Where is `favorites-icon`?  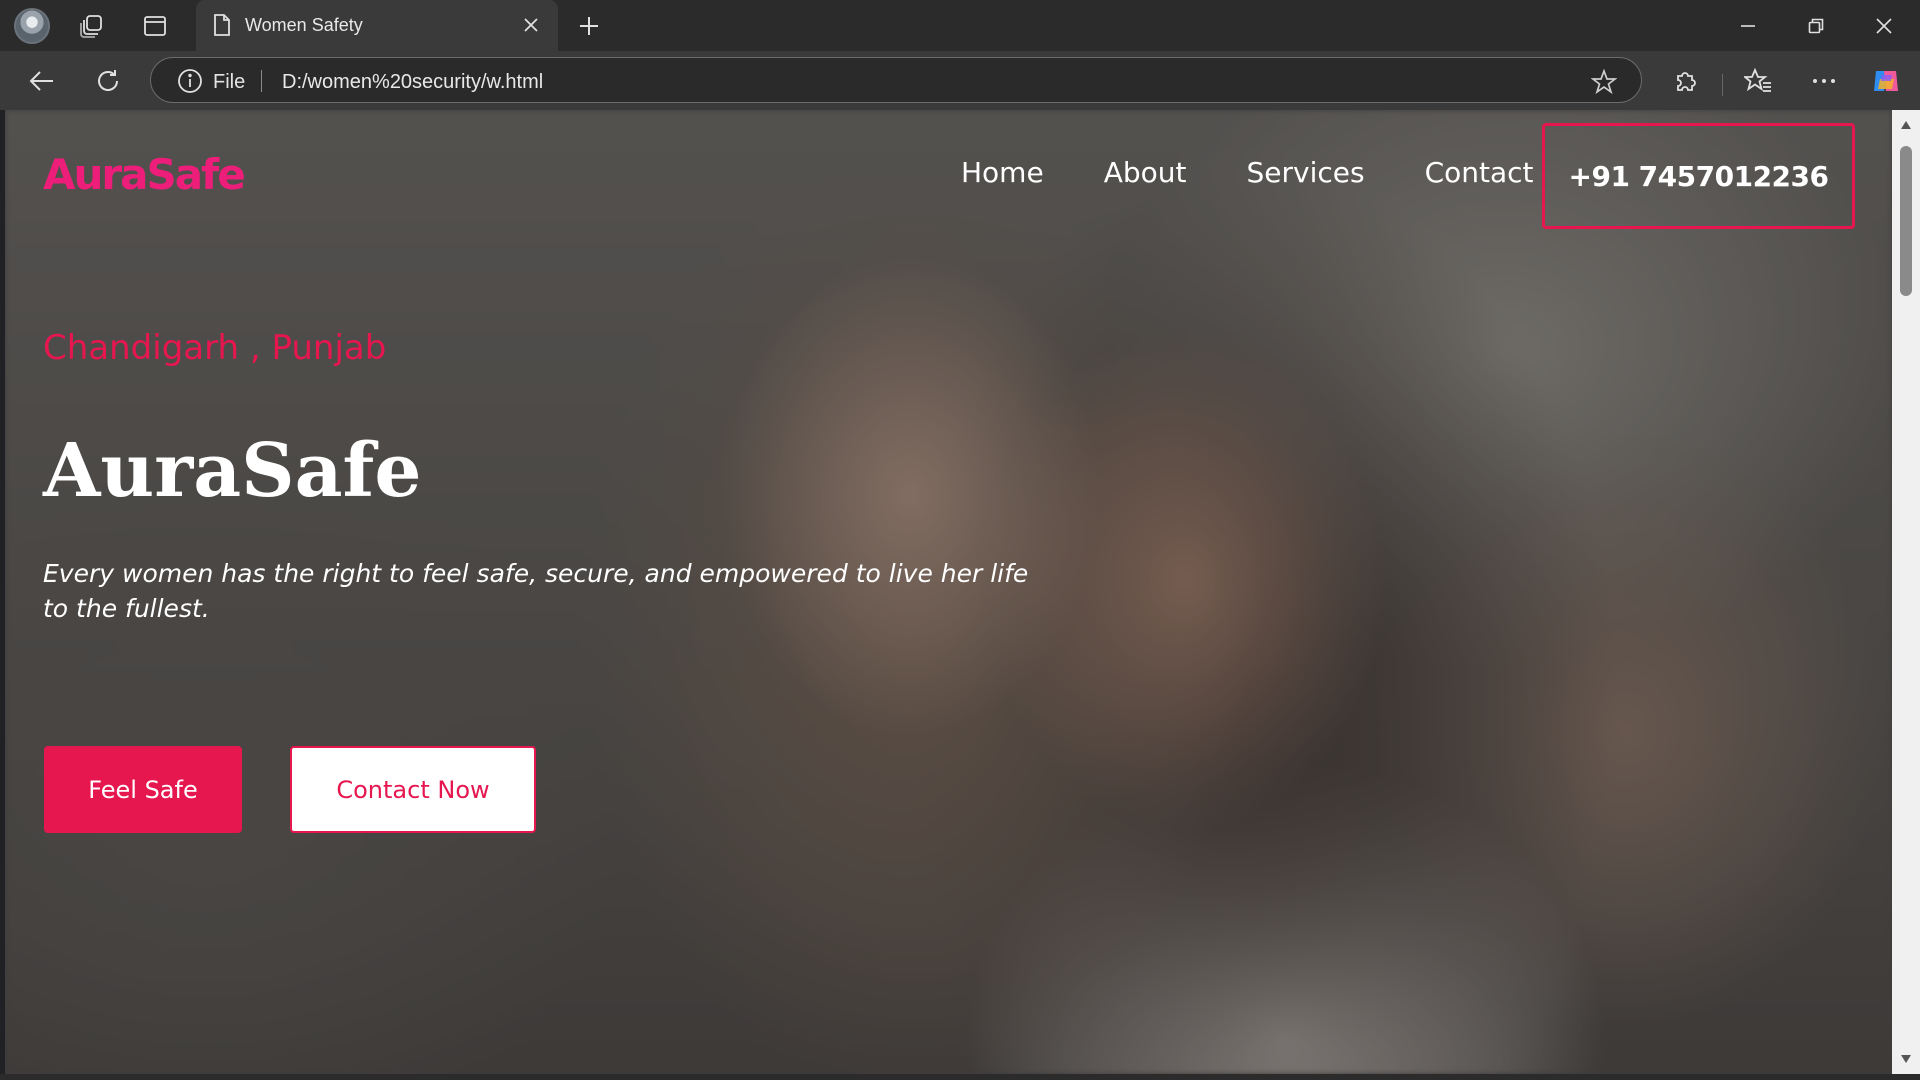
favorites-icon is located at coordinates (1758, 81).